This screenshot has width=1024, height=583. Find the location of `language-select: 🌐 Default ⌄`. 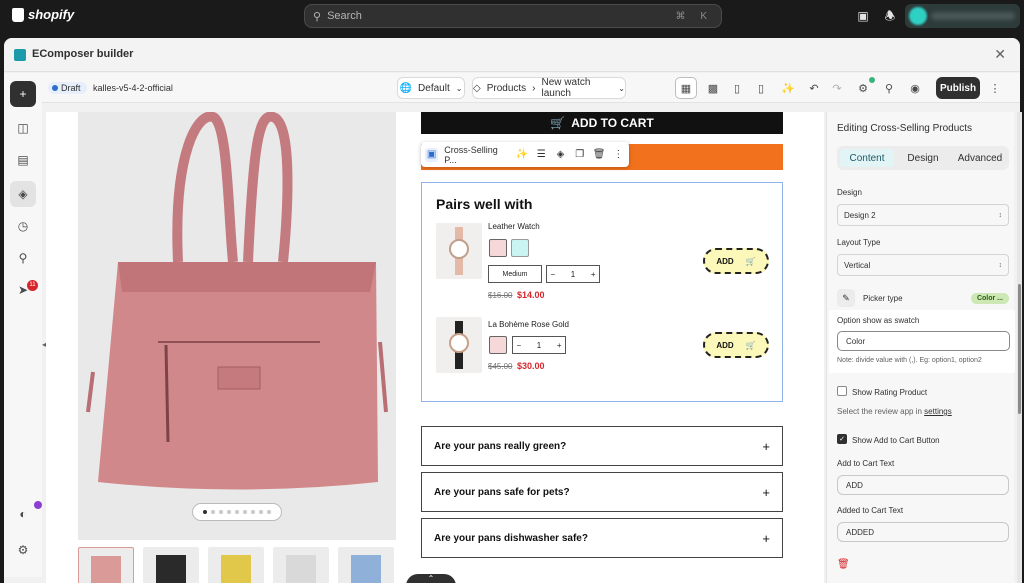

language-select: 🌐 Default ⌄ is located at coordinates (431, 88).